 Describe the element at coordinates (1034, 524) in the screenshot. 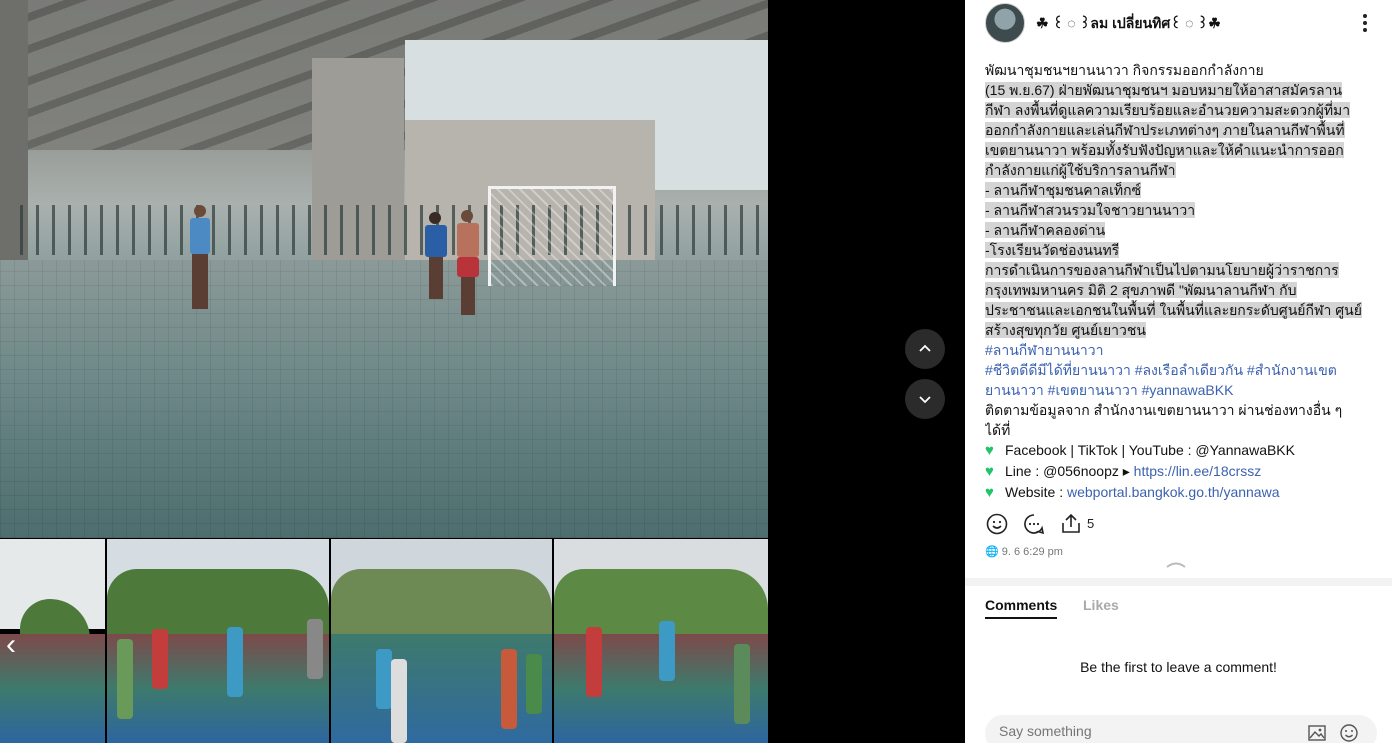

I see `comment-icon` at that location.